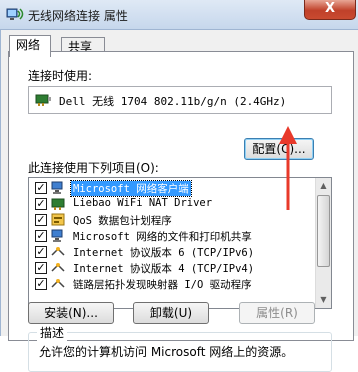 Image resolution: width=358 pixels, height=372 pixels. What do you see at coordinates (288, 168) in the screenshot?
I see `annotation-arrow-icon` at bounding box center [288, 168].